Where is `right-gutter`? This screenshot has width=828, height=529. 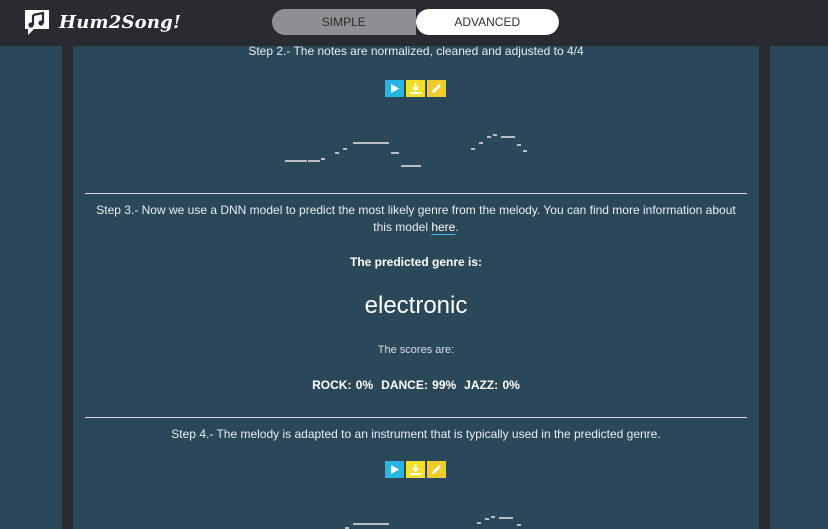 right-gutter is located at coordinates (764, 287).